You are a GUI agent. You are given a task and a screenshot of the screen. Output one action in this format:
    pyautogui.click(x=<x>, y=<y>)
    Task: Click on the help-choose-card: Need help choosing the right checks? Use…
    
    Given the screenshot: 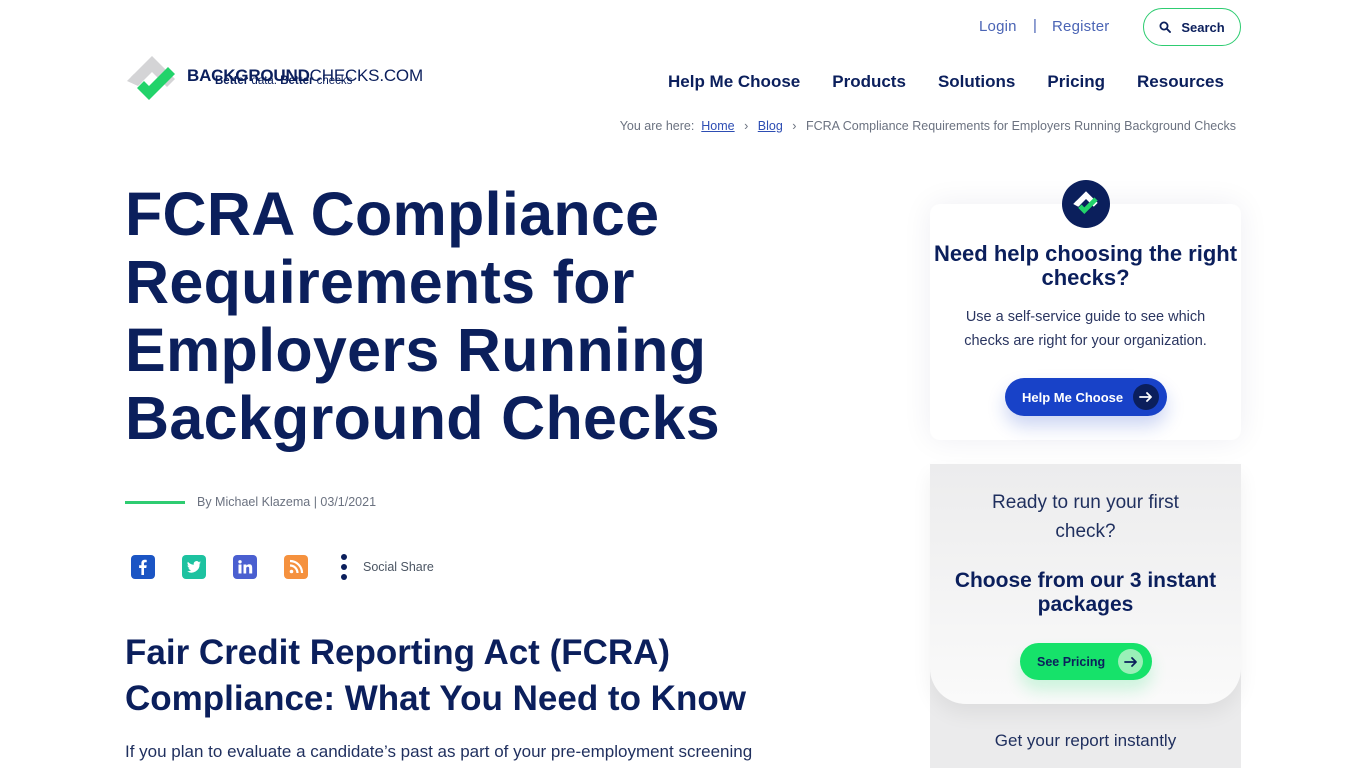 What is the action you would take?
    pyautogui.click(x=1085, y=322)
    